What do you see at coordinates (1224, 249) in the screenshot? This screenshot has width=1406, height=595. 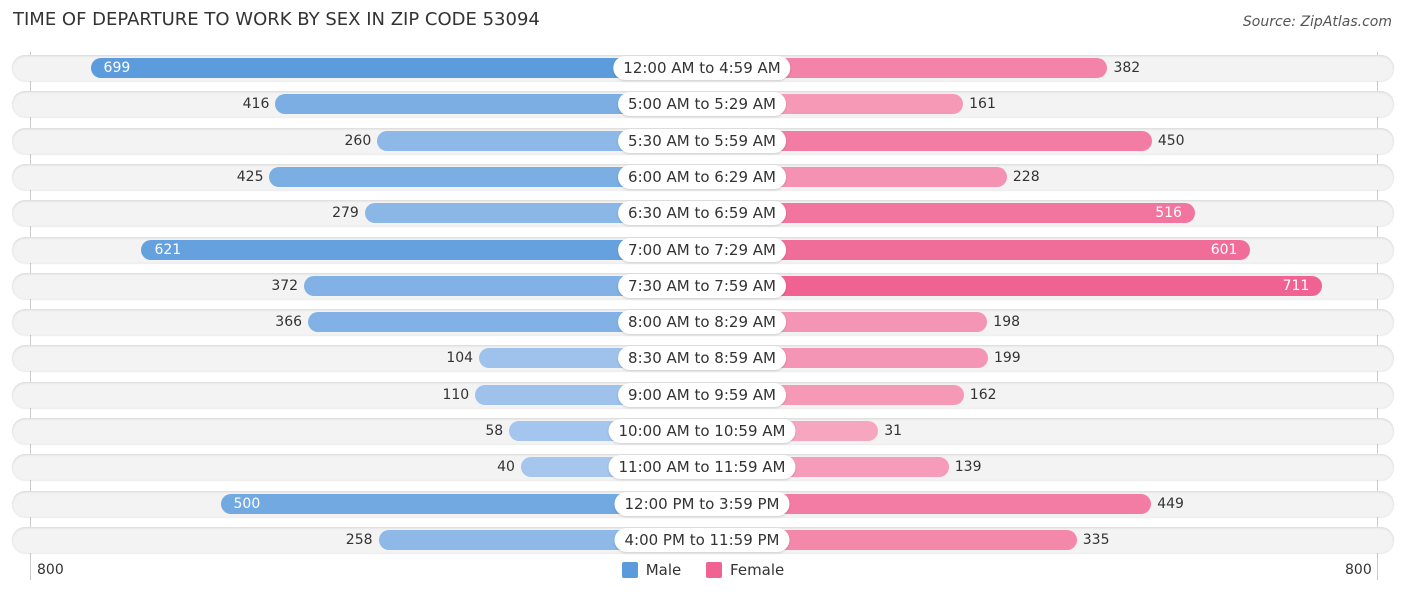 I see `value-label-female: 601` at bounding box center [1224, 249].